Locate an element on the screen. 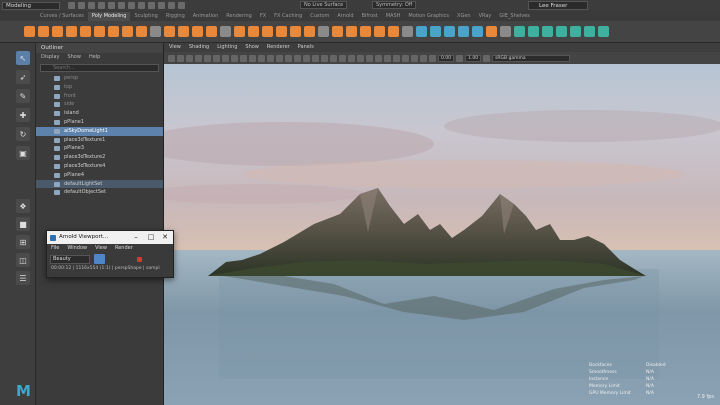 The width and height of the screenshot is (720, 405). outliner-item: aiSkyDomeLight1 is located at coordinates (99, 131).